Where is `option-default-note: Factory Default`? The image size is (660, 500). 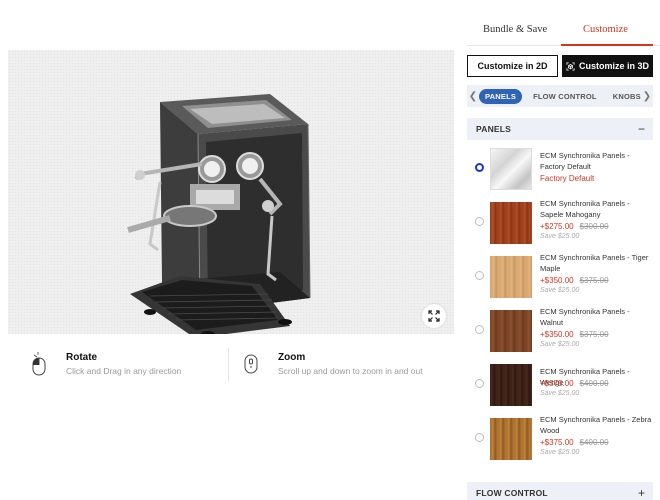
option-default-note: Factory Default is located at coordinates (567, 178).